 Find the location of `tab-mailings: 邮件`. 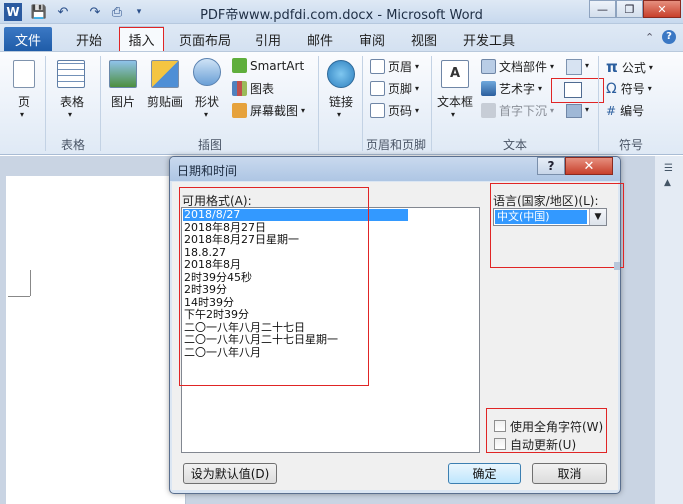

tab-mailings: 邮件 is located at coordinates (320, 39).